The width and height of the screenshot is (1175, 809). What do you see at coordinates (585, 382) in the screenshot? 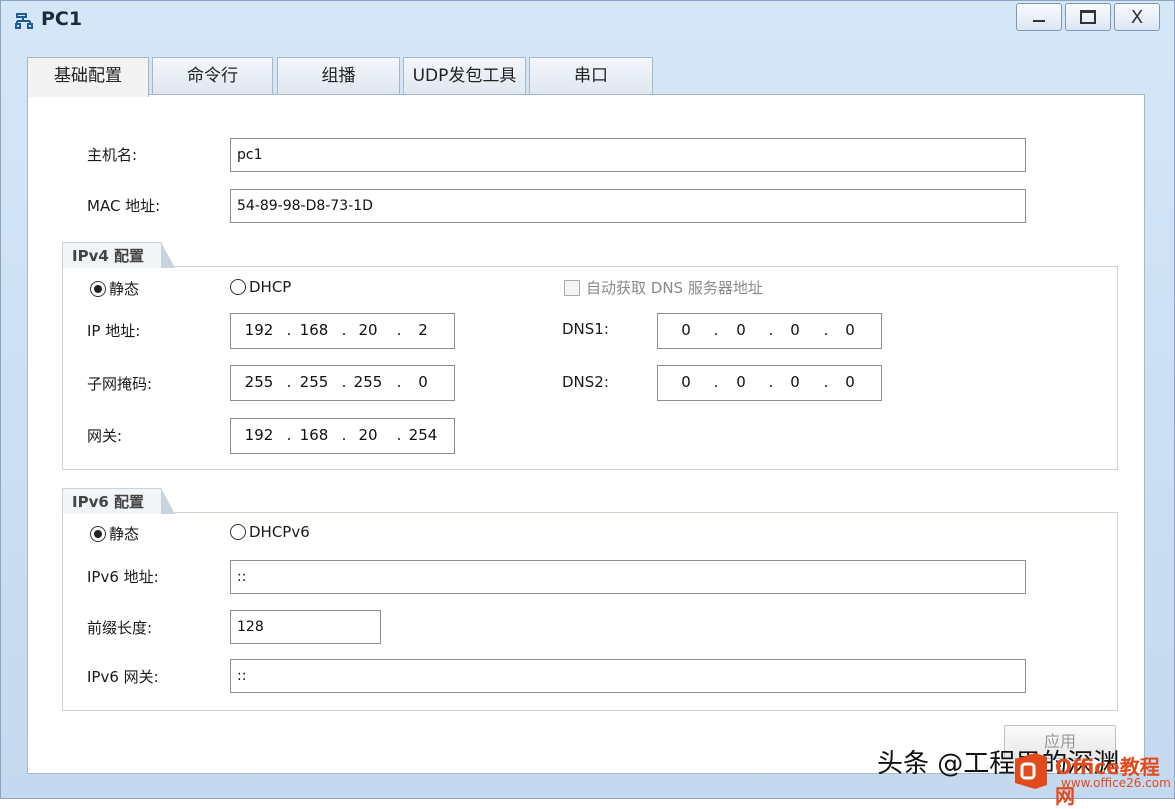
I see `dns2-label: DNS2:` at bounding box center [585, 382].